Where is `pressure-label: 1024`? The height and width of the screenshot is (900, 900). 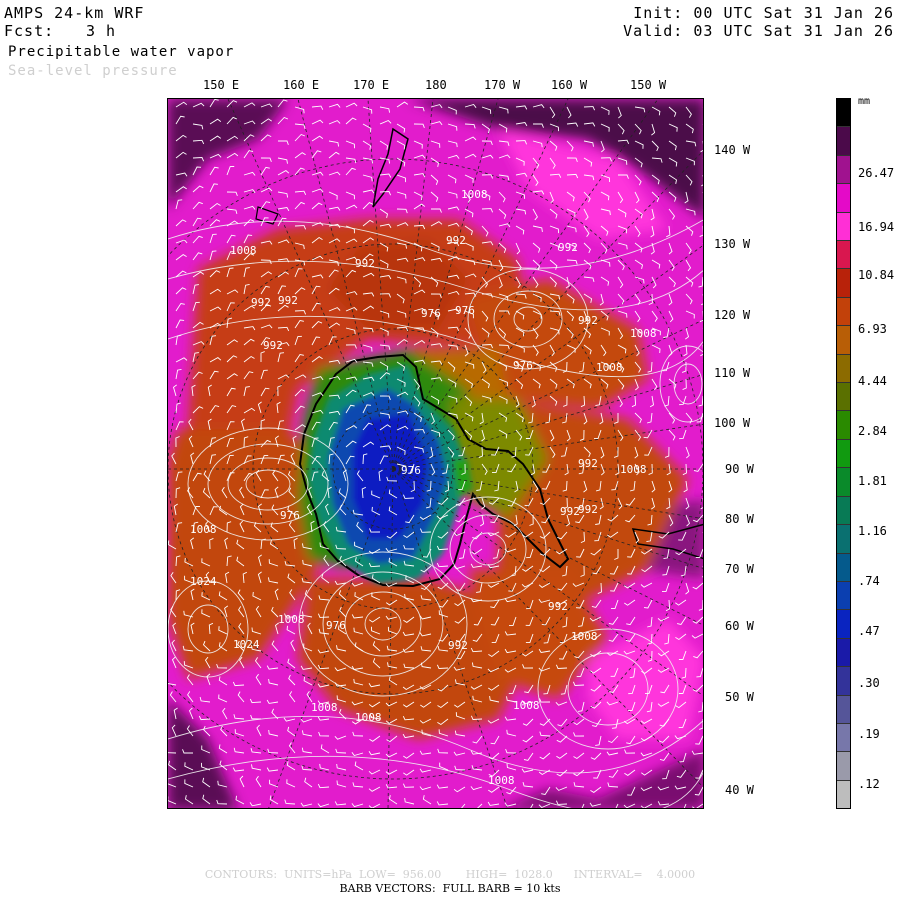
pressure-label: 1024 is located at coordinates (246, 644).